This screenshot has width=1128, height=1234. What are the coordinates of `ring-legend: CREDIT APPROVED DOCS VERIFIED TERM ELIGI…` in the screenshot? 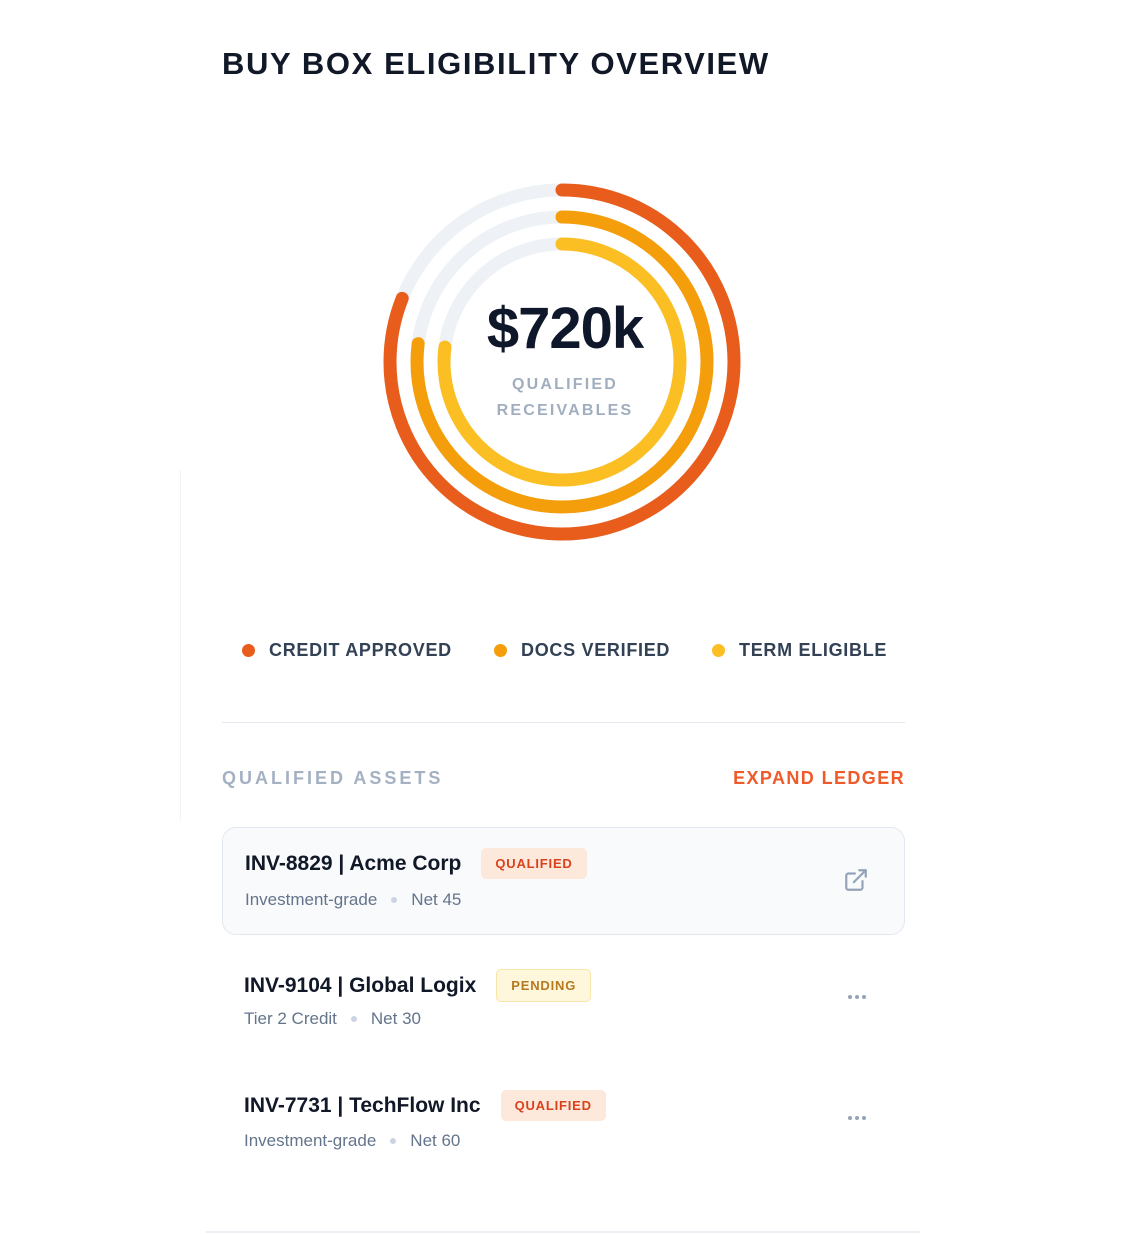 It's located at (564, 652).